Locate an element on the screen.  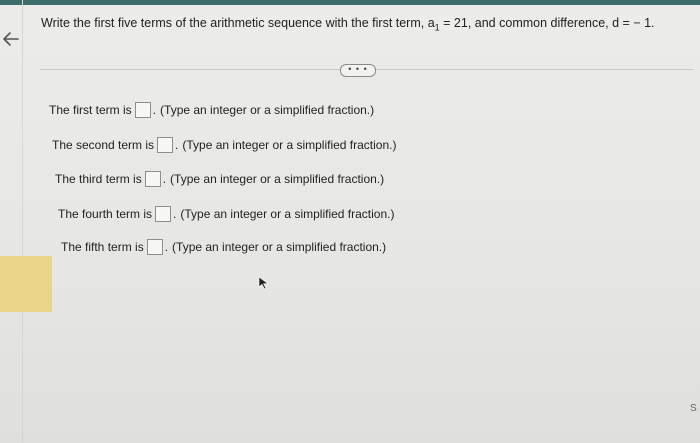
more-options-button: • • • is located at coordinates (358, 70).